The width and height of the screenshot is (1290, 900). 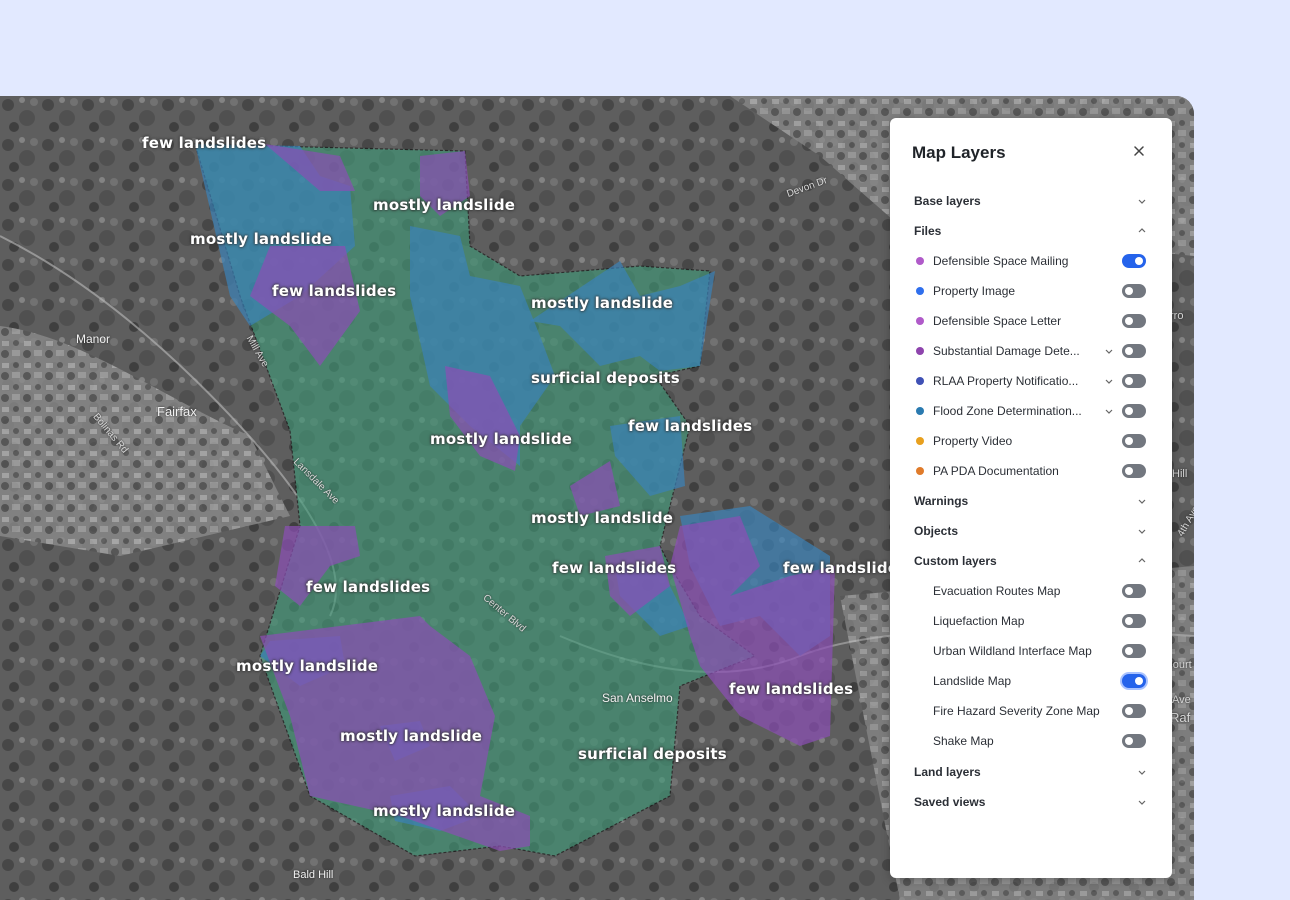 I want to click on item-label: Liquefaction Map, so click(x=979, y=621).